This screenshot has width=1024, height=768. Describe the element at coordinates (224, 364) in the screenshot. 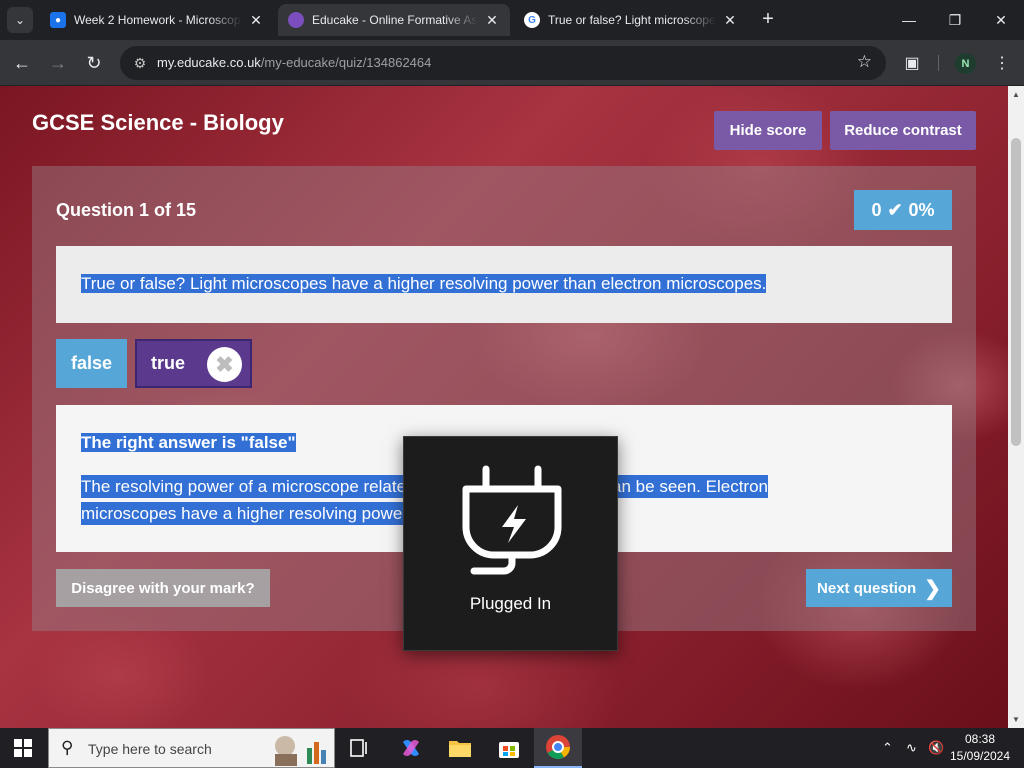

I see `wrong-x-icon: ✖` at that location.